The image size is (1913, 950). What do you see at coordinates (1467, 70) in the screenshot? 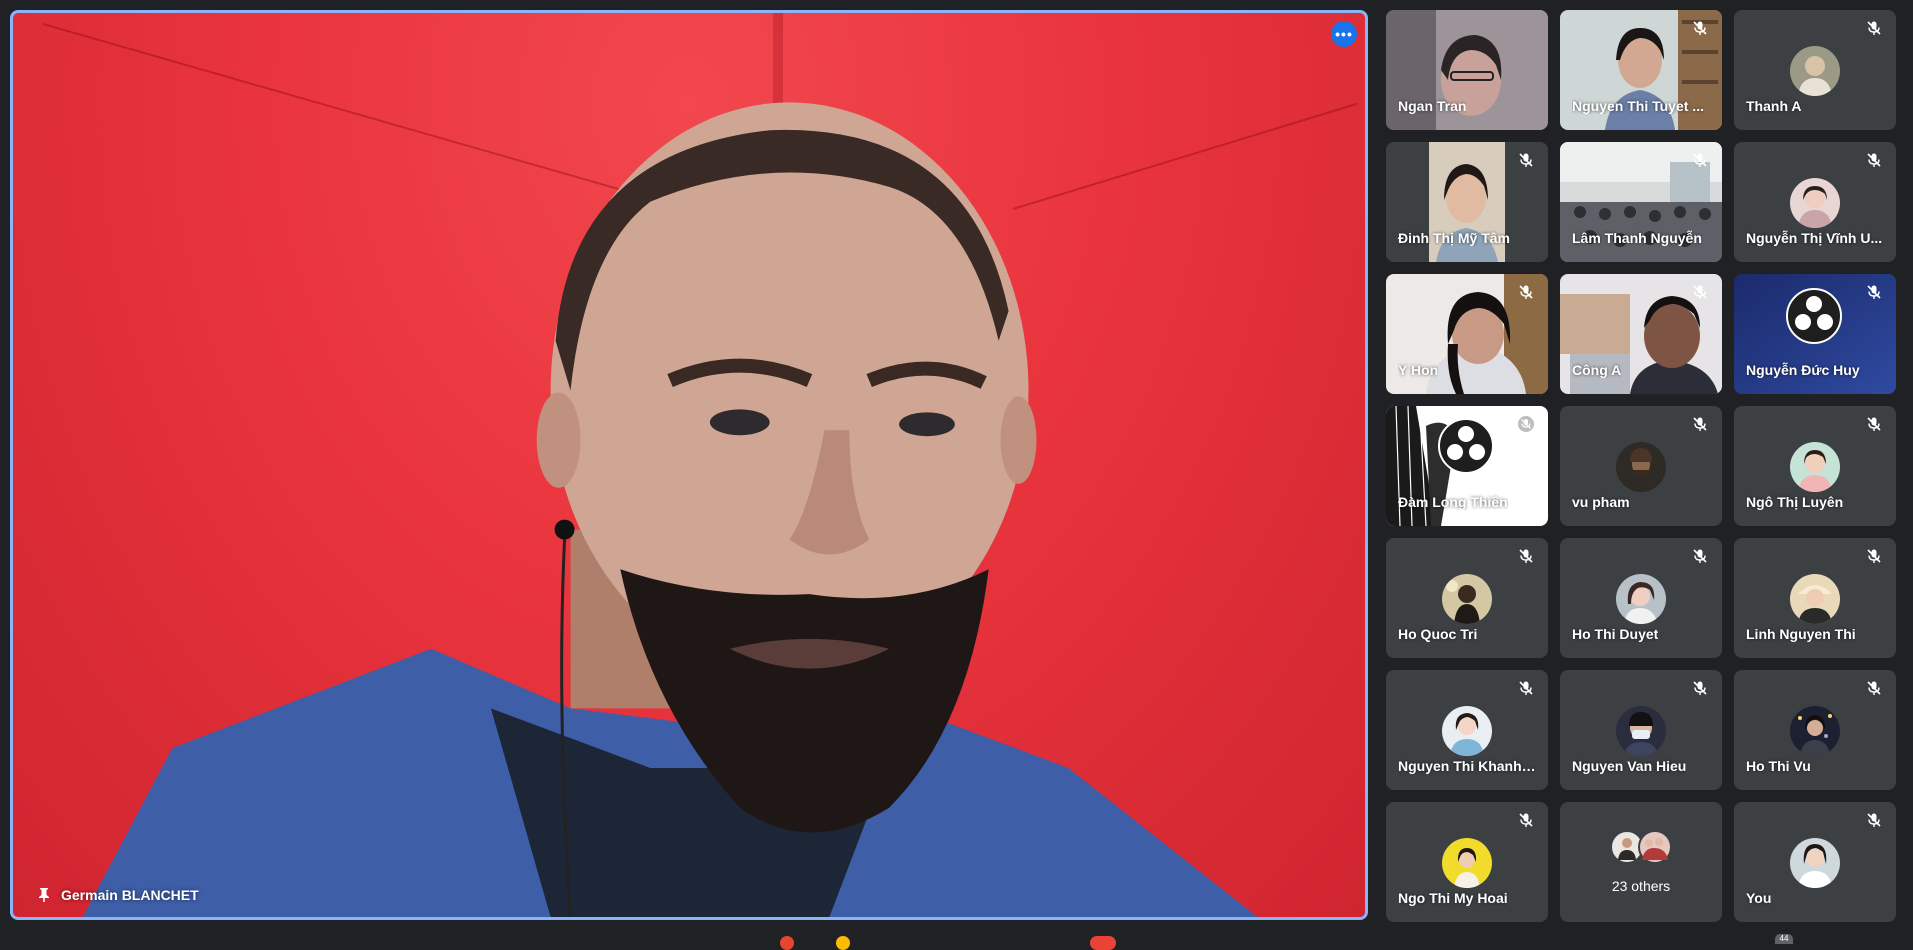
I see `participant-tile: Ngan Tran` at bounding box center [1467, 70].